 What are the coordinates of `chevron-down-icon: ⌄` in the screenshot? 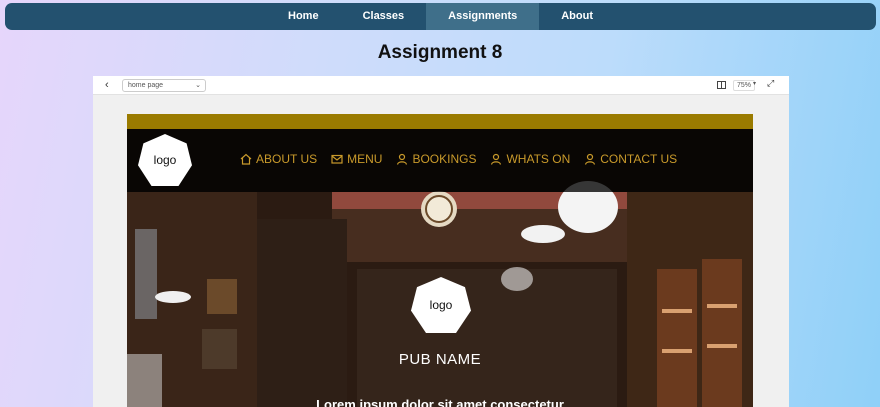 It's located at (198, 85).